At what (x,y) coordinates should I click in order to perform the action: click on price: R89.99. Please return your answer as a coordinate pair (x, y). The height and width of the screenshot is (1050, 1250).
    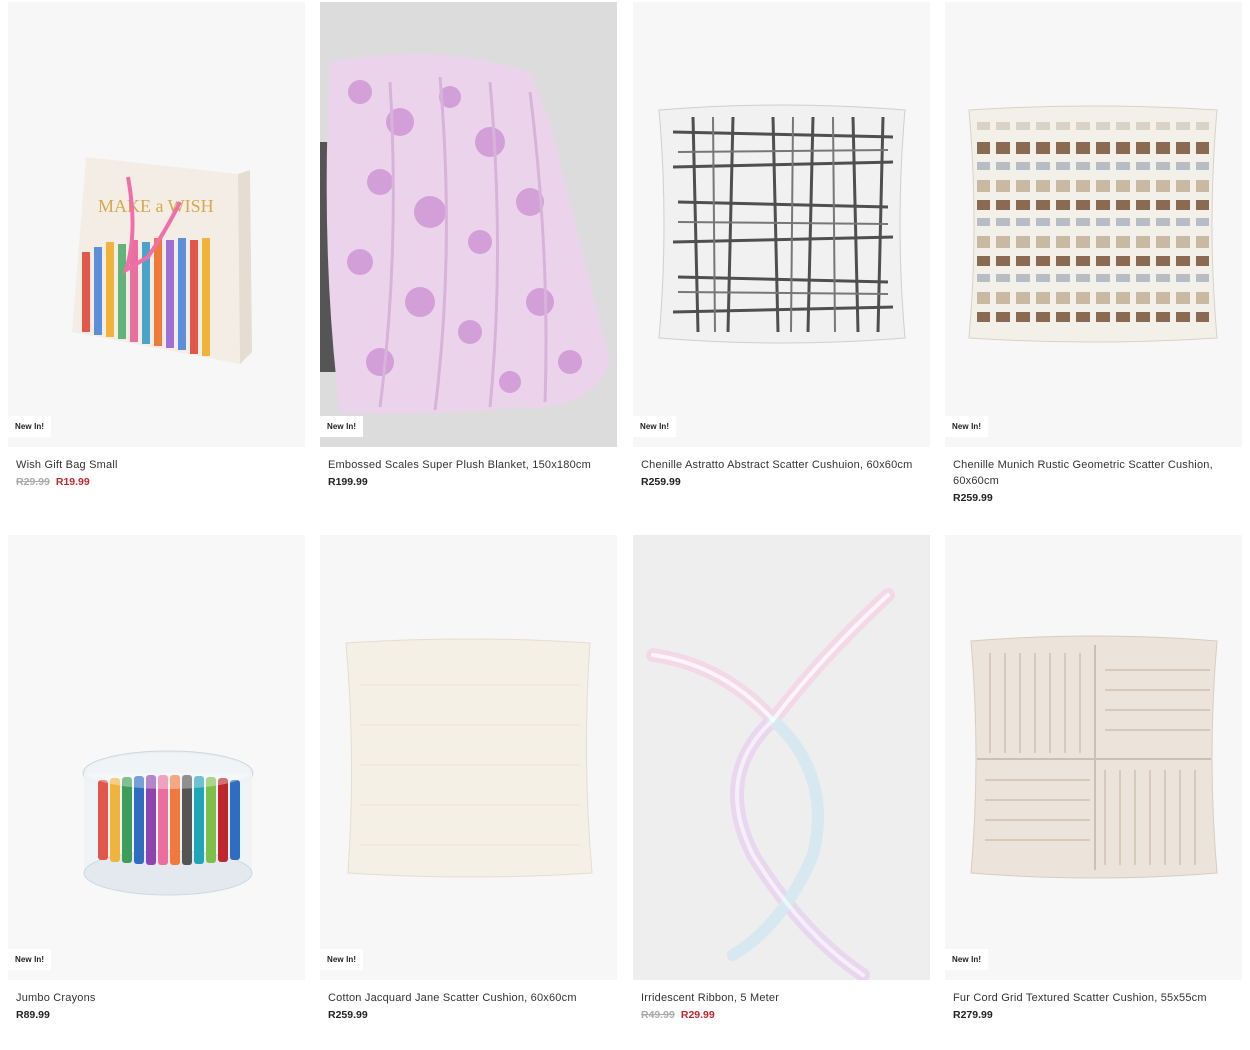
    Looking at the image, I should click on (33, 1015).